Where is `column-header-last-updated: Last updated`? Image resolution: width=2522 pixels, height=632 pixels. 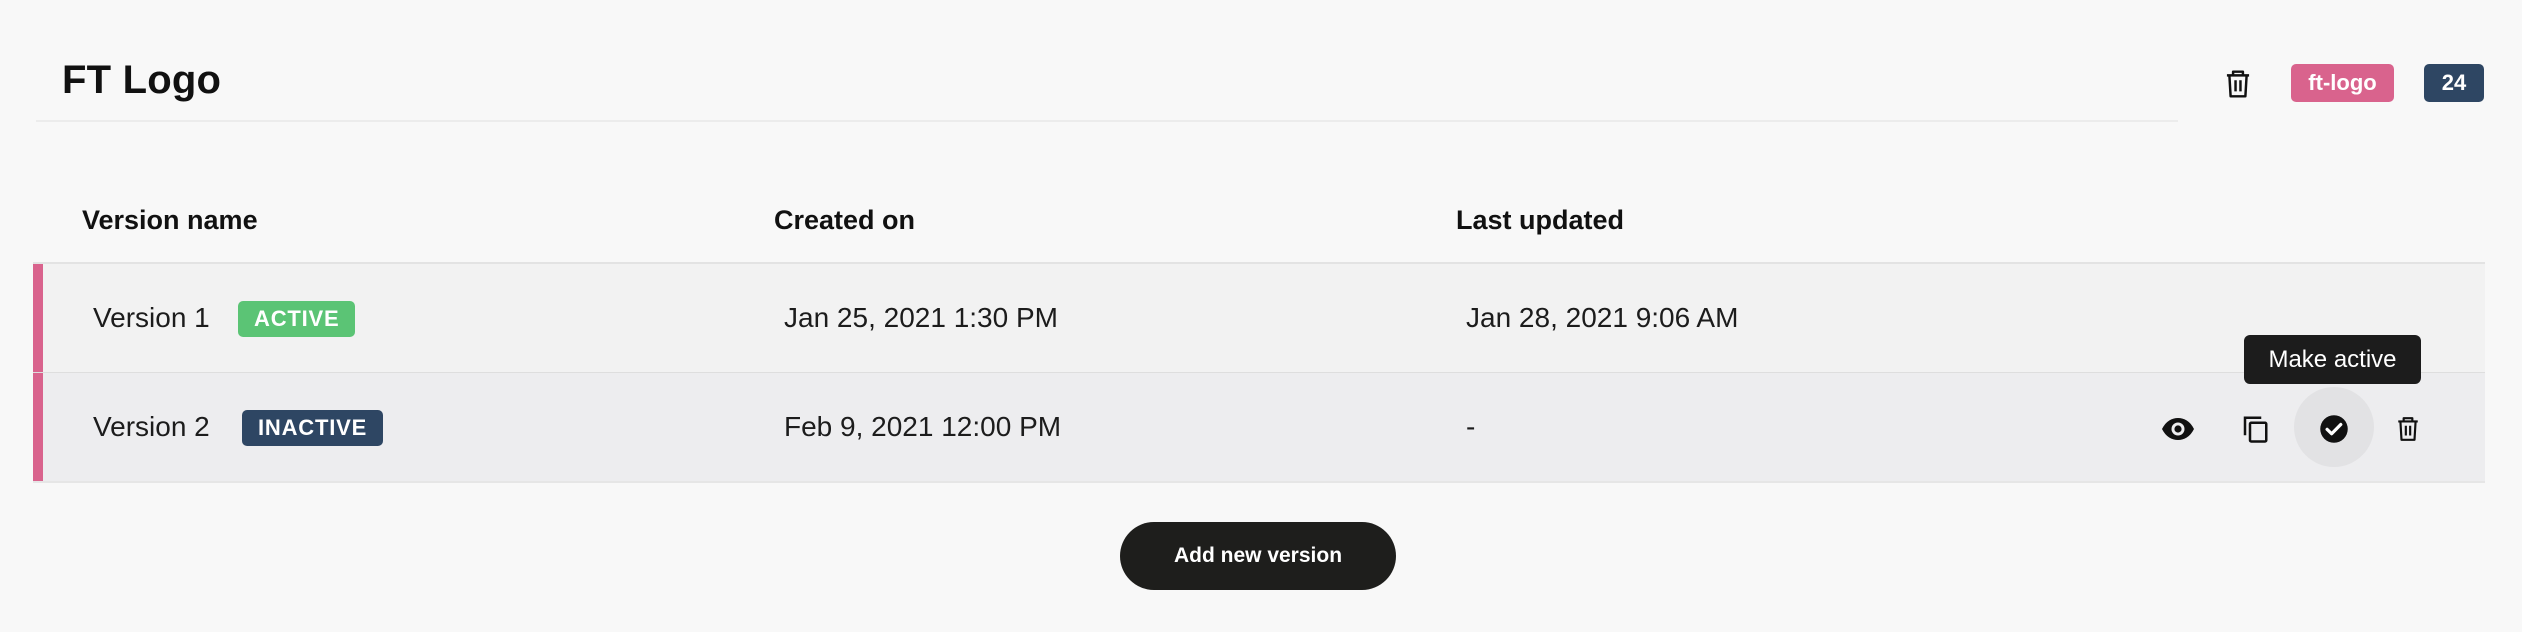 column-header-last-updated: Last updated is located at coordinates (1540, 220).